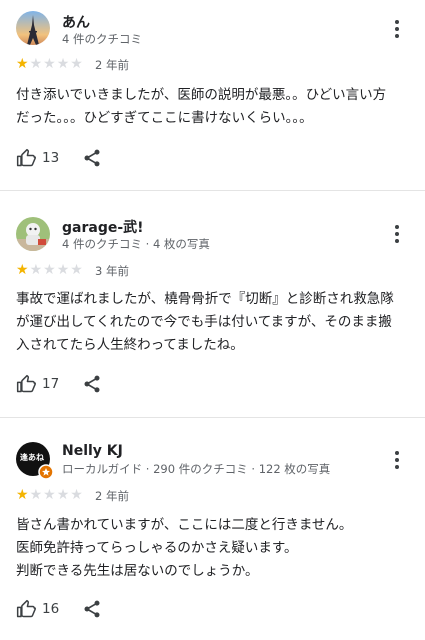 This screenshot has width=425, height=640. Describe the element at coordinates (164, 118) in the screenshot. I see `review-text-line: だった。。。ひどすぎてここに書けないくらい。。。` at that location.